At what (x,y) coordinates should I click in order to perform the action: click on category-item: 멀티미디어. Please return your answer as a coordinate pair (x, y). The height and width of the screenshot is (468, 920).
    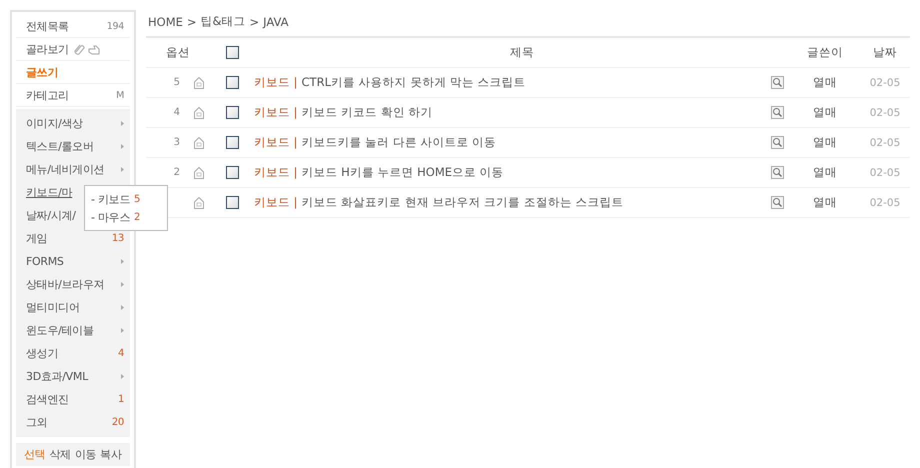
    Looking at the image, I should click on (73, 307).